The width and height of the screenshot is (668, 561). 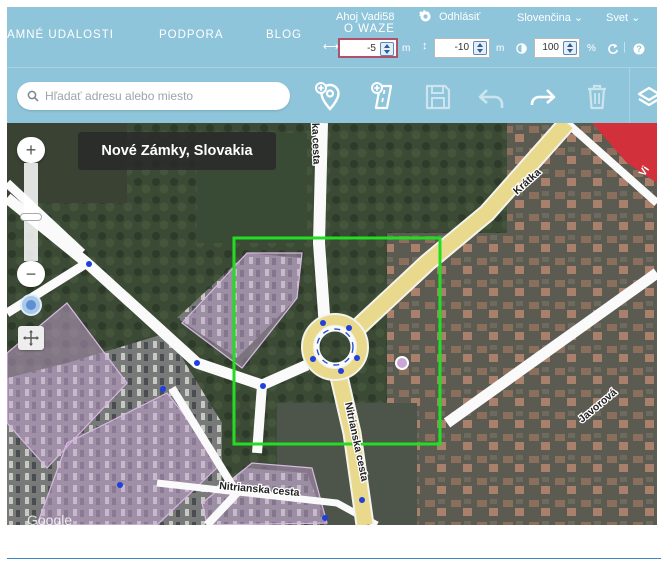 What do you see at coordinates (60, 35) in the screenshot?
I see `nav-item-events: AMNÉ UDALOSTI` at bounding box center [60, 35].